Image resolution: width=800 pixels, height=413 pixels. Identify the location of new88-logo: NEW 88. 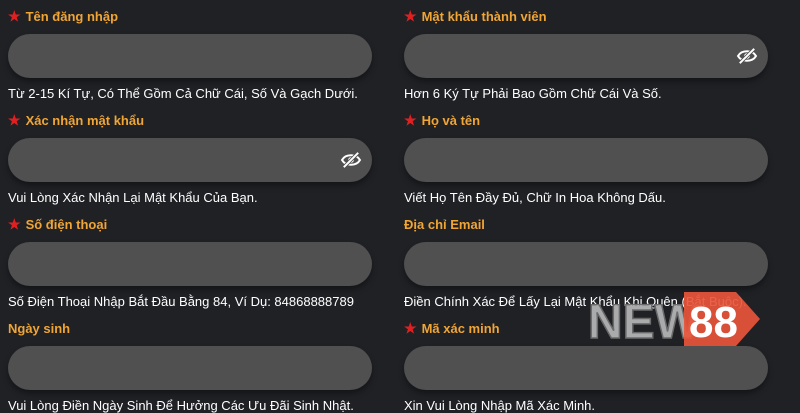
(673, 321).